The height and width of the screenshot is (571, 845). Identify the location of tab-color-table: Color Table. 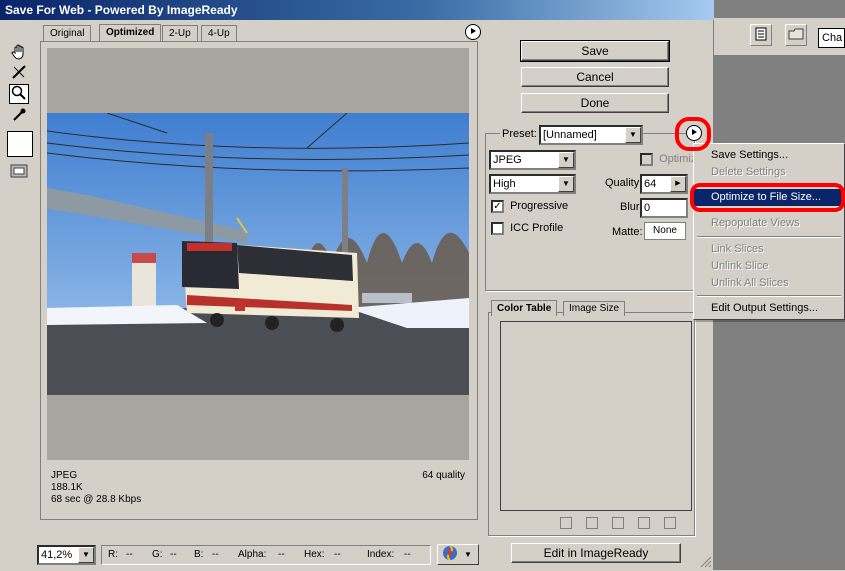
(524, 308).